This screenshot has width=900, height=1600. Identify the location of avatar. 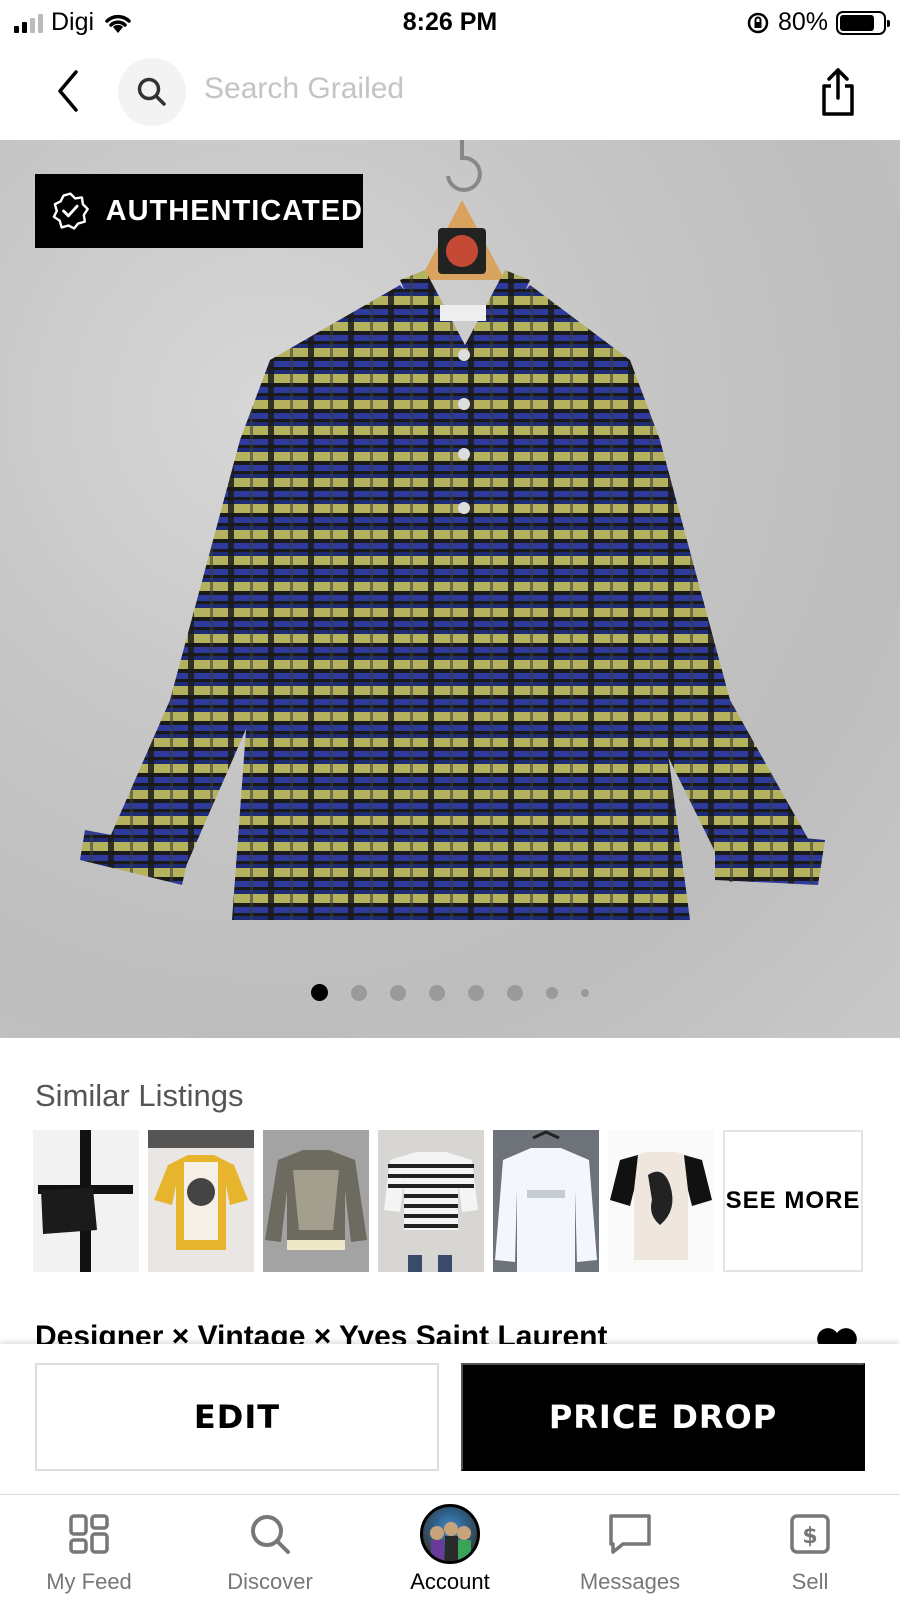
(450, 1534).